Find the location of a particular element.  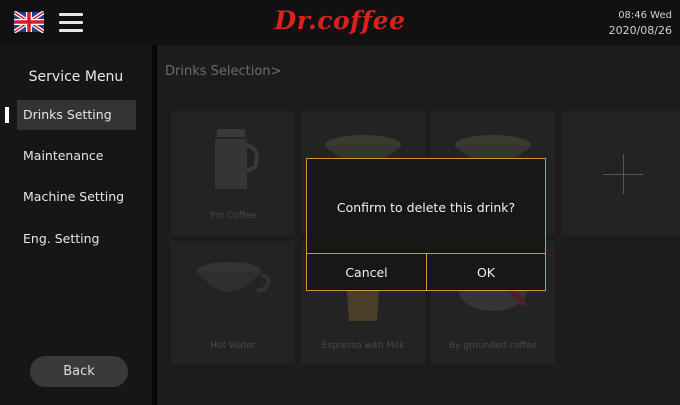

dialog-message: Confirm to delete this drink? is located at coordinates (426, 207).